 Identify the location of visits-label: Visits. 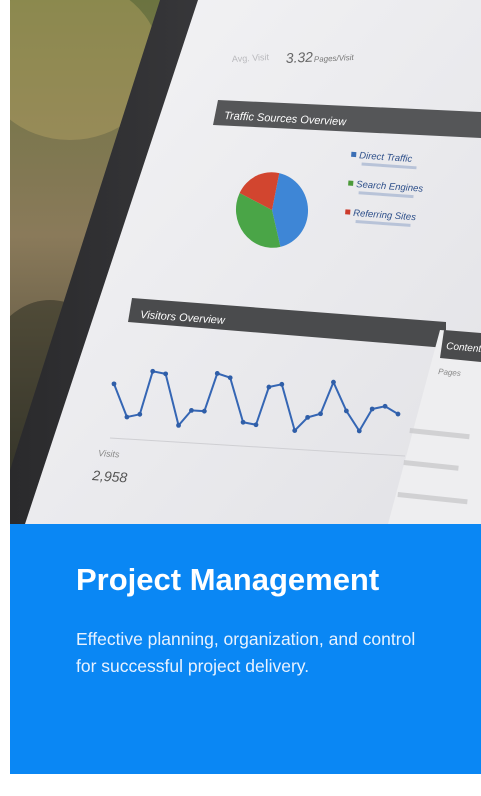
(109, 453).